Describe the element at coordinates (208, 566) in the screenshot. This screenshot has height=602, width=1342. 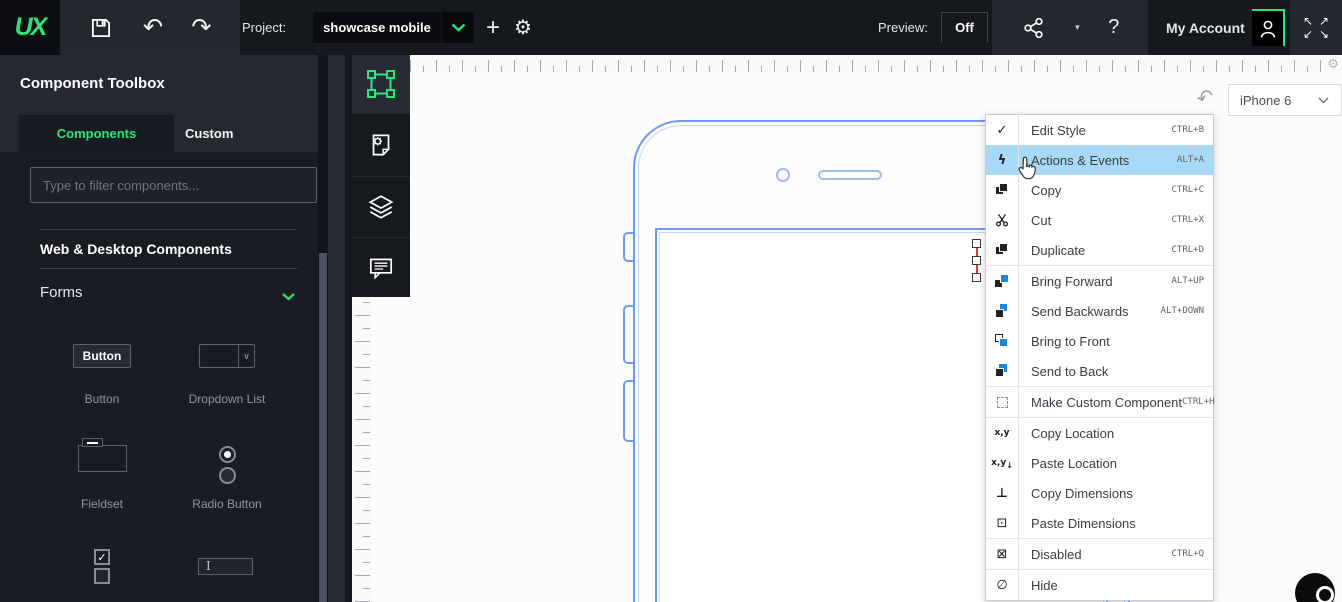
I see `ibeam-cursor-icon: I` at that location.